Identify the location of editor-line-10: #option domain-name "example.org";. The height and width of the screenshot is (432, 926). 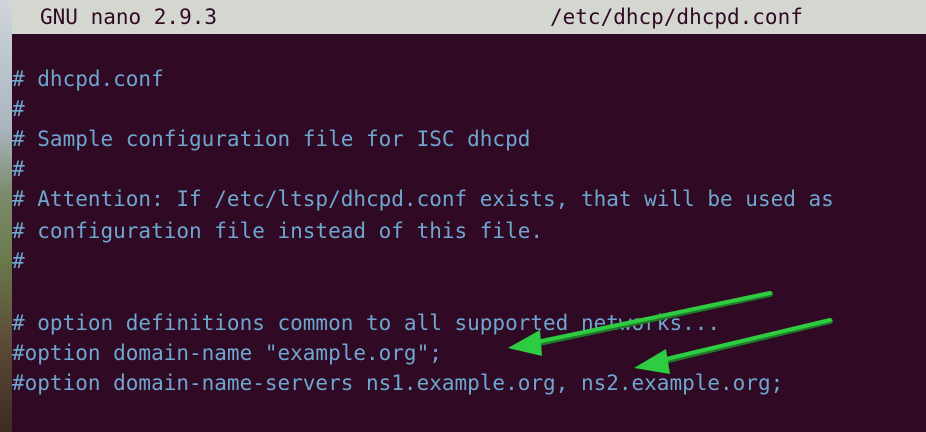
(227, 353).